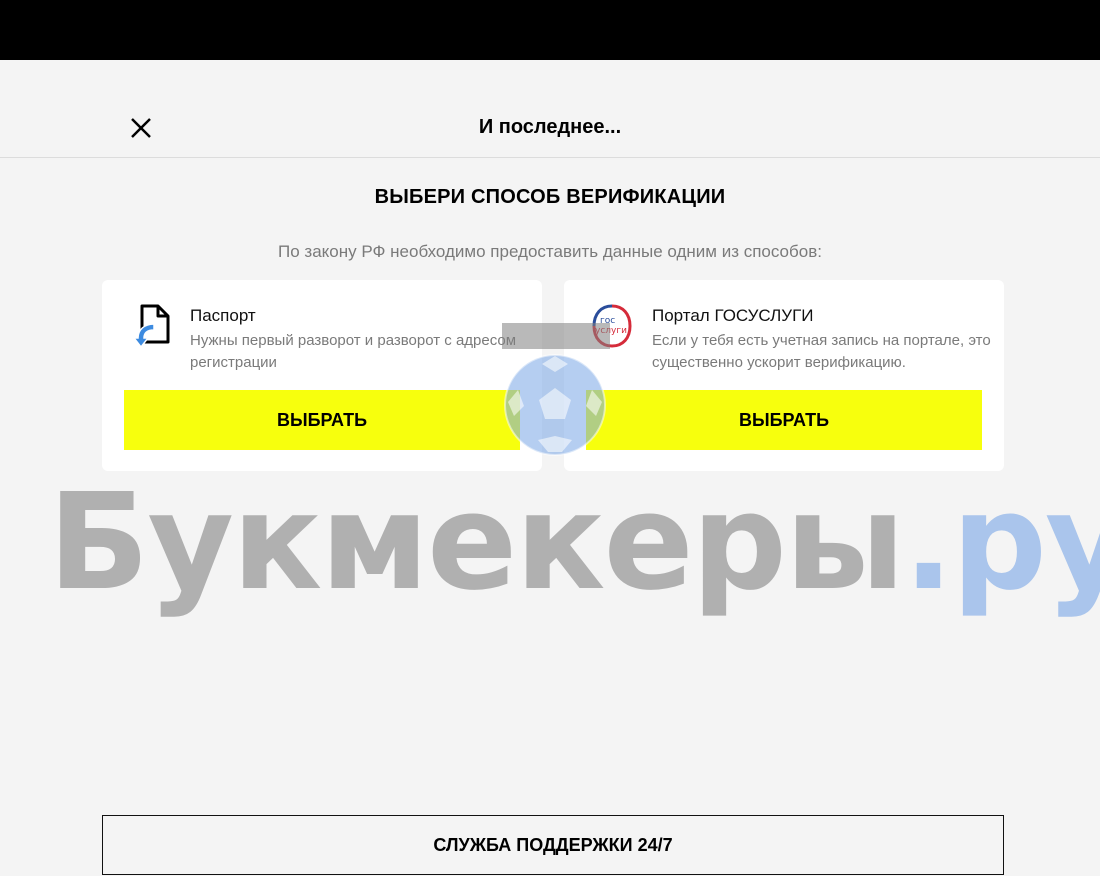 This screenshot has height=876, width=1100. Describe the element at coordinates (151, 326) in the screenshot. I see `passport-document-icon` at that location.